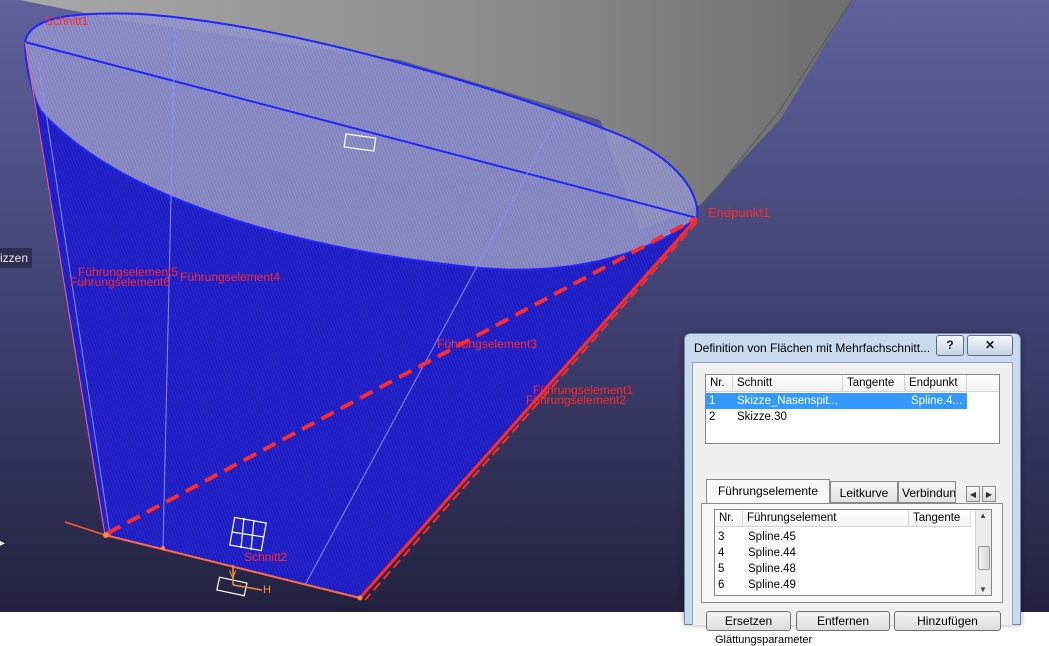 This screenshot has height=646, width=1049. What do you see at coordinates (947, 621) in the screenshot?
I see `add-button: Hinzufügen` at bounding box center [947, 621].